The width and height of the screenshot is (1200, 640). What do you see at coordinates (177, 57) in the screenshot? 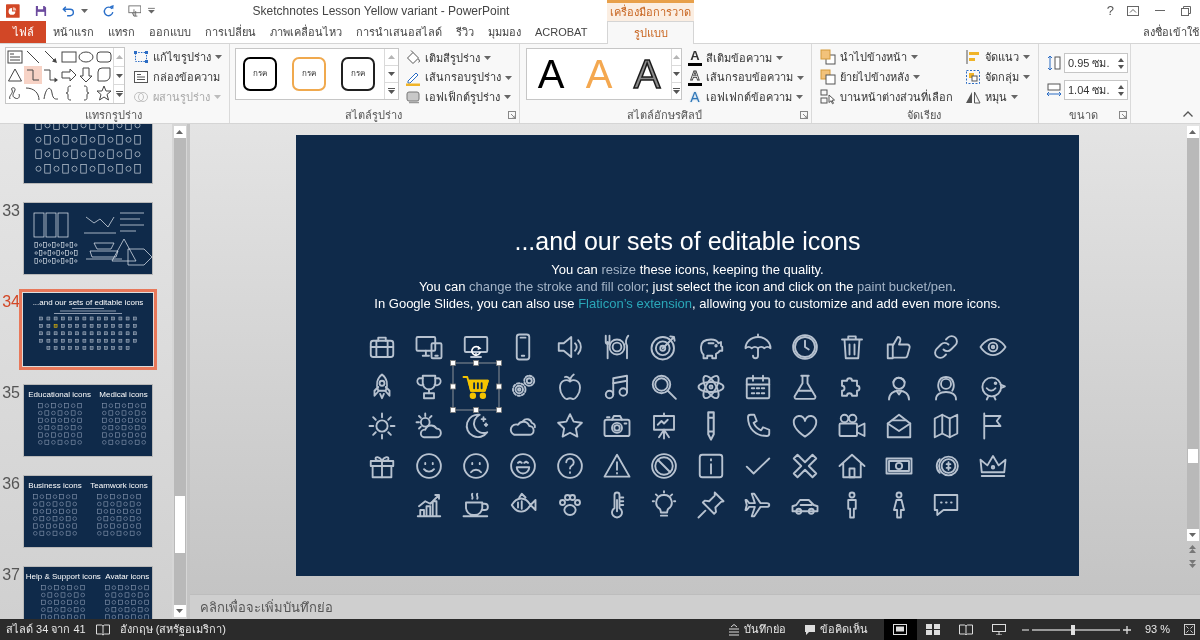
I see `edit-shape-button: แก้ไขรูปร่าง` at bounding box center [177, 57].